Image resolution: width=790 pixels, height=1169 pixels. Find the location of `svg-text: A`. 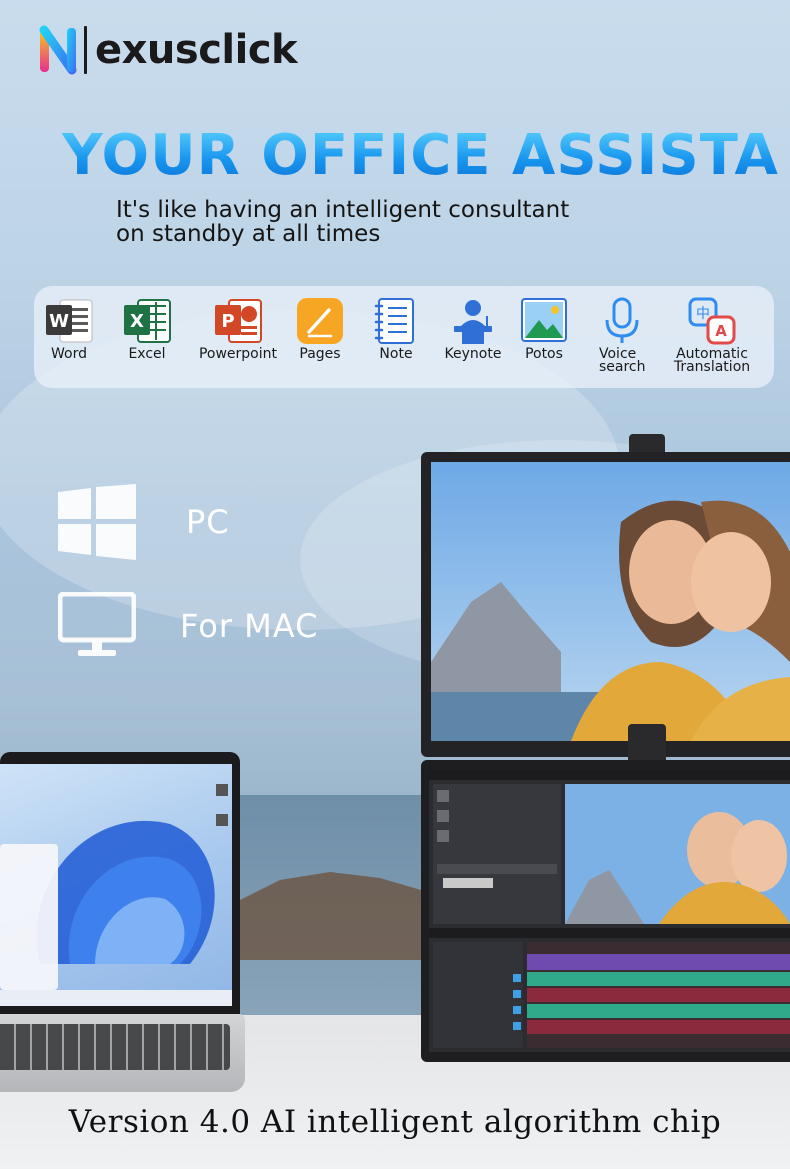

svg-text: A is located at coordinates (721, 331).